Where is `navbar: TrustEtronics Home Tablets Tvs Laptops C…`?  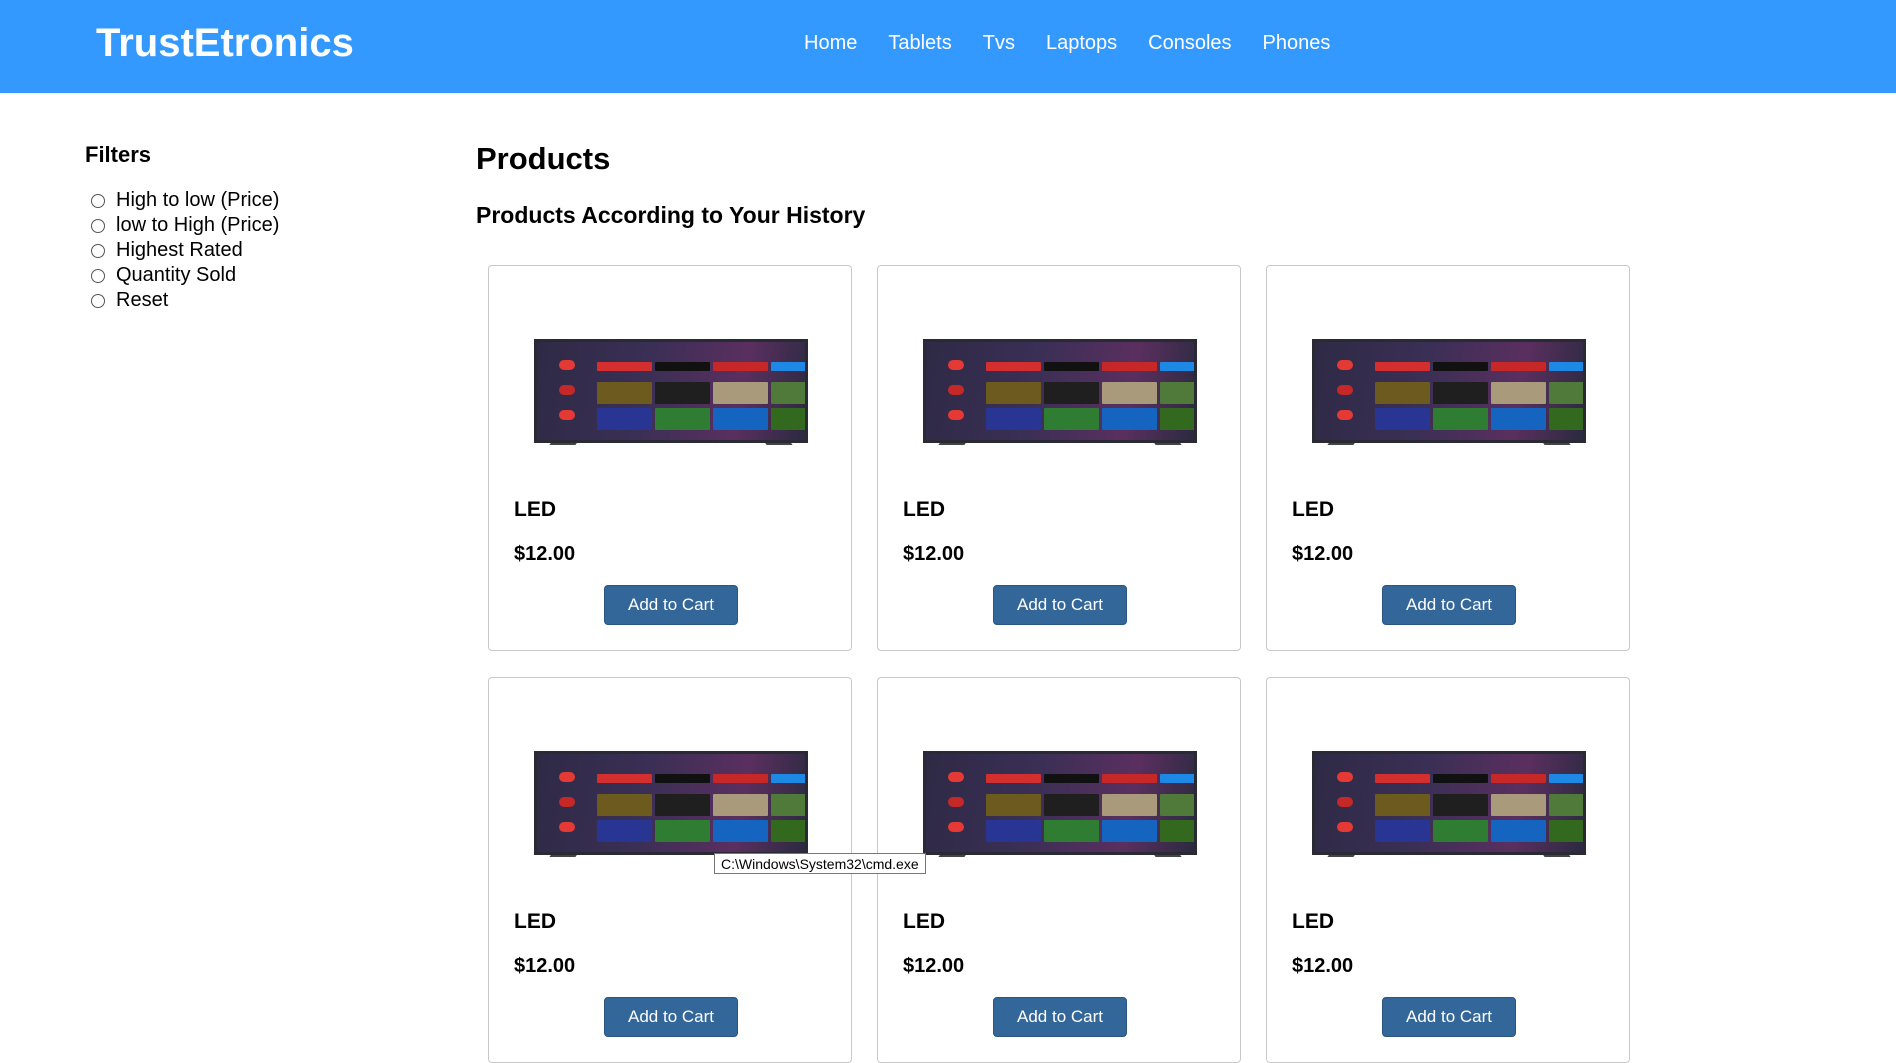
navbar: TrustEtronics Home Tablets Tvs Laptops C… is located at coordinates (948, 46).